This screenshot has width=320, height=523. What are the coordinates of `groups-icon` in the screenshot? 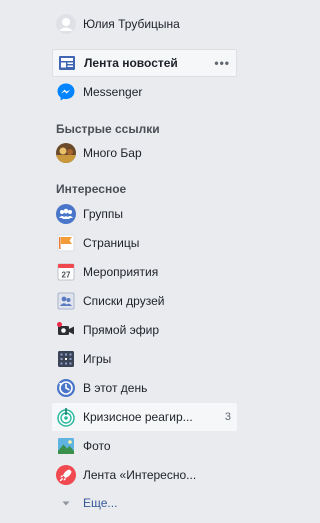 It's located at (66, 214).